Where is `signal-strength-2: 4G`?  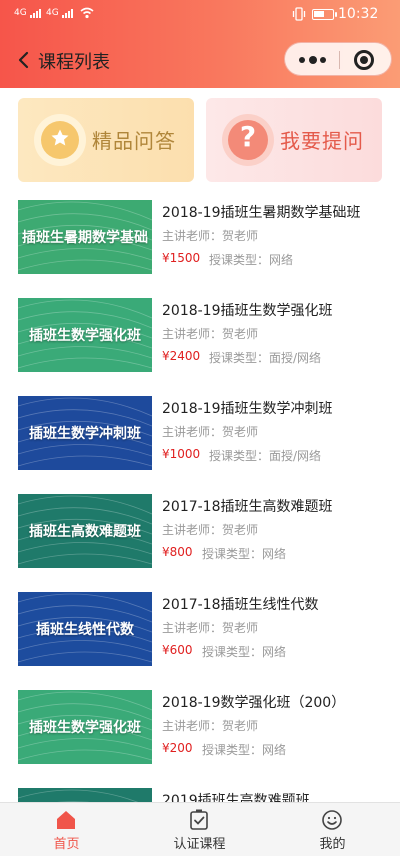
signal-strength-2: 4G is located at coordinates (60, 13).